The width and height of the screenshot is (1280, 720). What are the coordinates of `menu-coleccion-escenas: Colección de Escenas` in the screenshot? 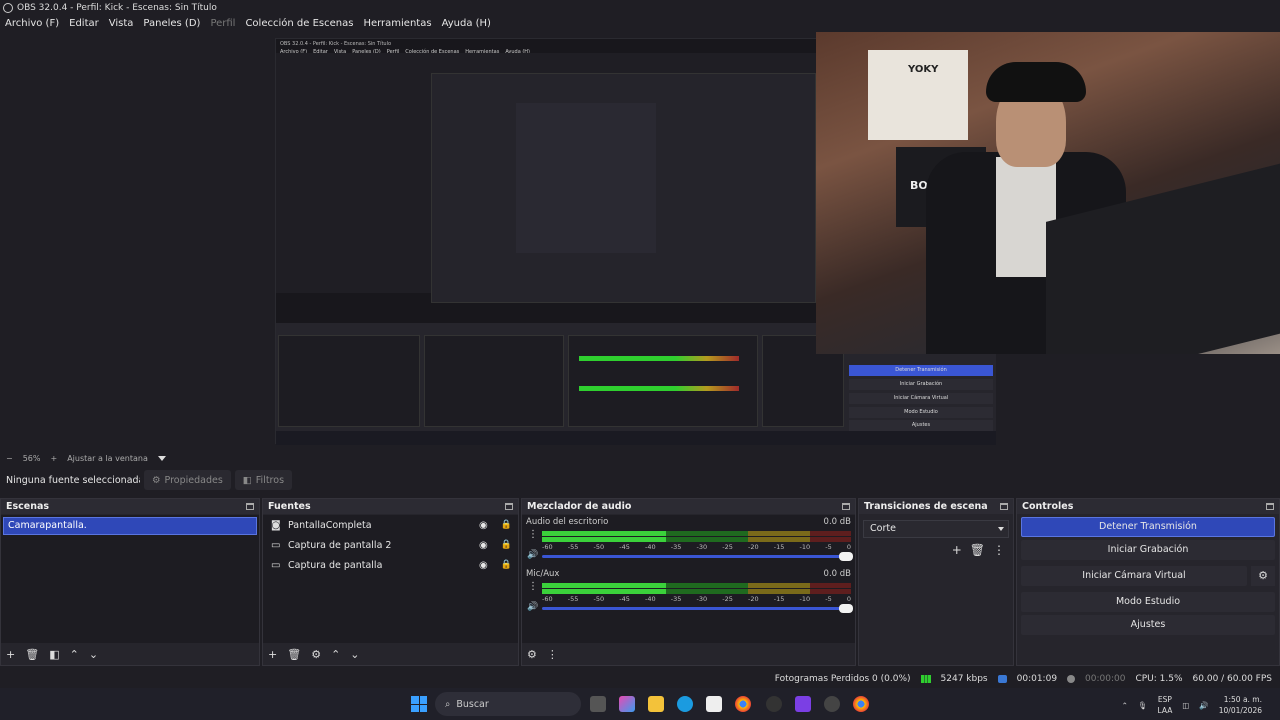 It's located at (299, 23).